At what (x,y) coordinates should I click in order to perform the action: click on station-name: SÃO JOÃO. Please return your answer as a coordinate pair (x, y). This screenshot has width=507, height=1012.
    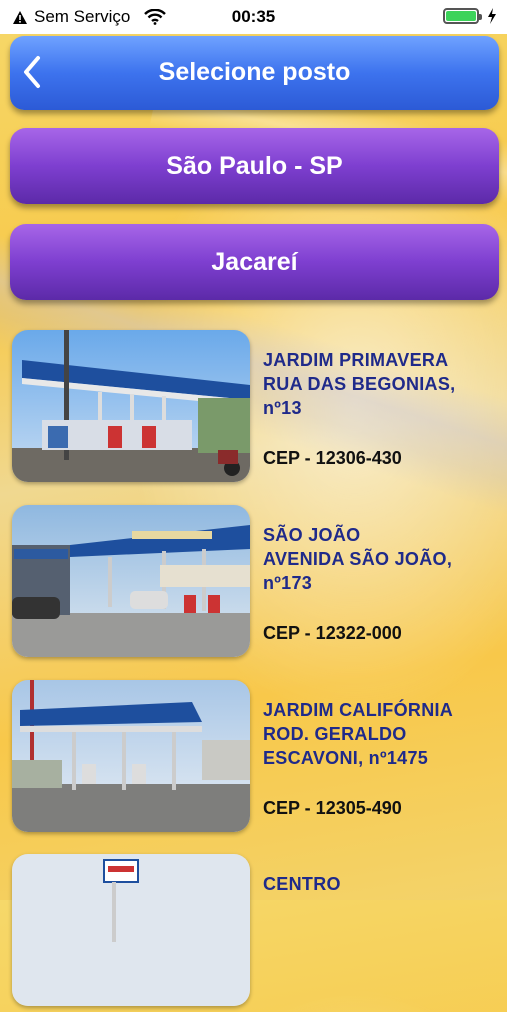
    Looking at the image, I should click on (312, 535).